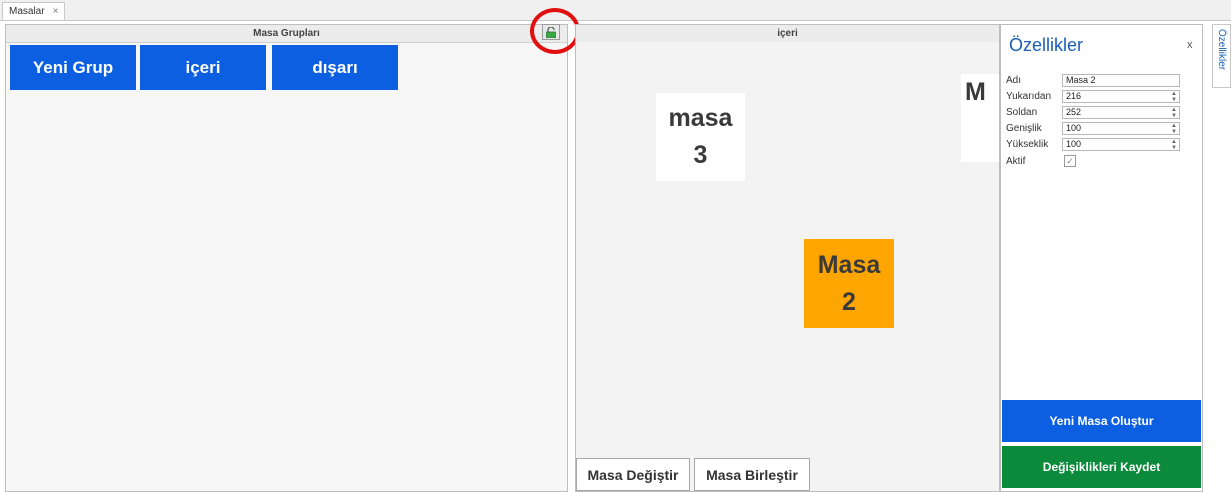  Describe the element at coordinates (980, 118) in the screenshot. I see `table-tile-partial: M` at that location.